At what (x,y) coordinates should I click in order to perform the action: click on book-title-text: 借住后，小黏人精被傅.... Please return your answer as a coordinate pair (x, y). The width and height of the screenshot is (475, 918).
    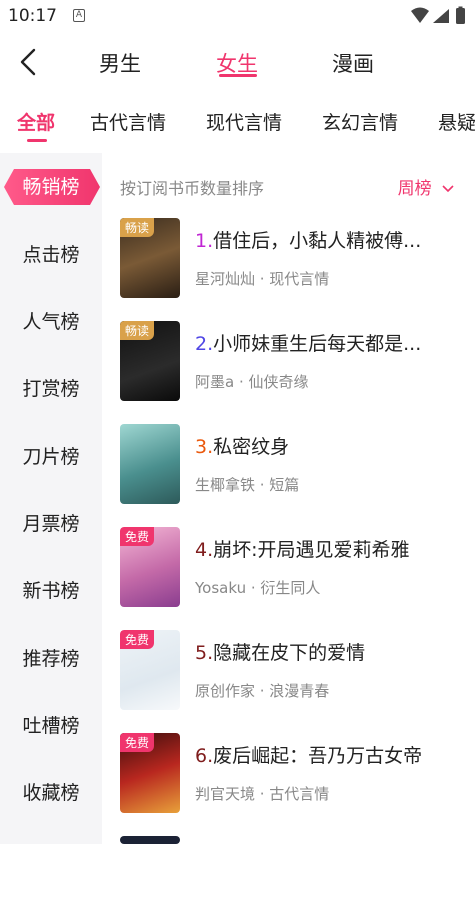
    Looking at the image, I should click on (317, 241).